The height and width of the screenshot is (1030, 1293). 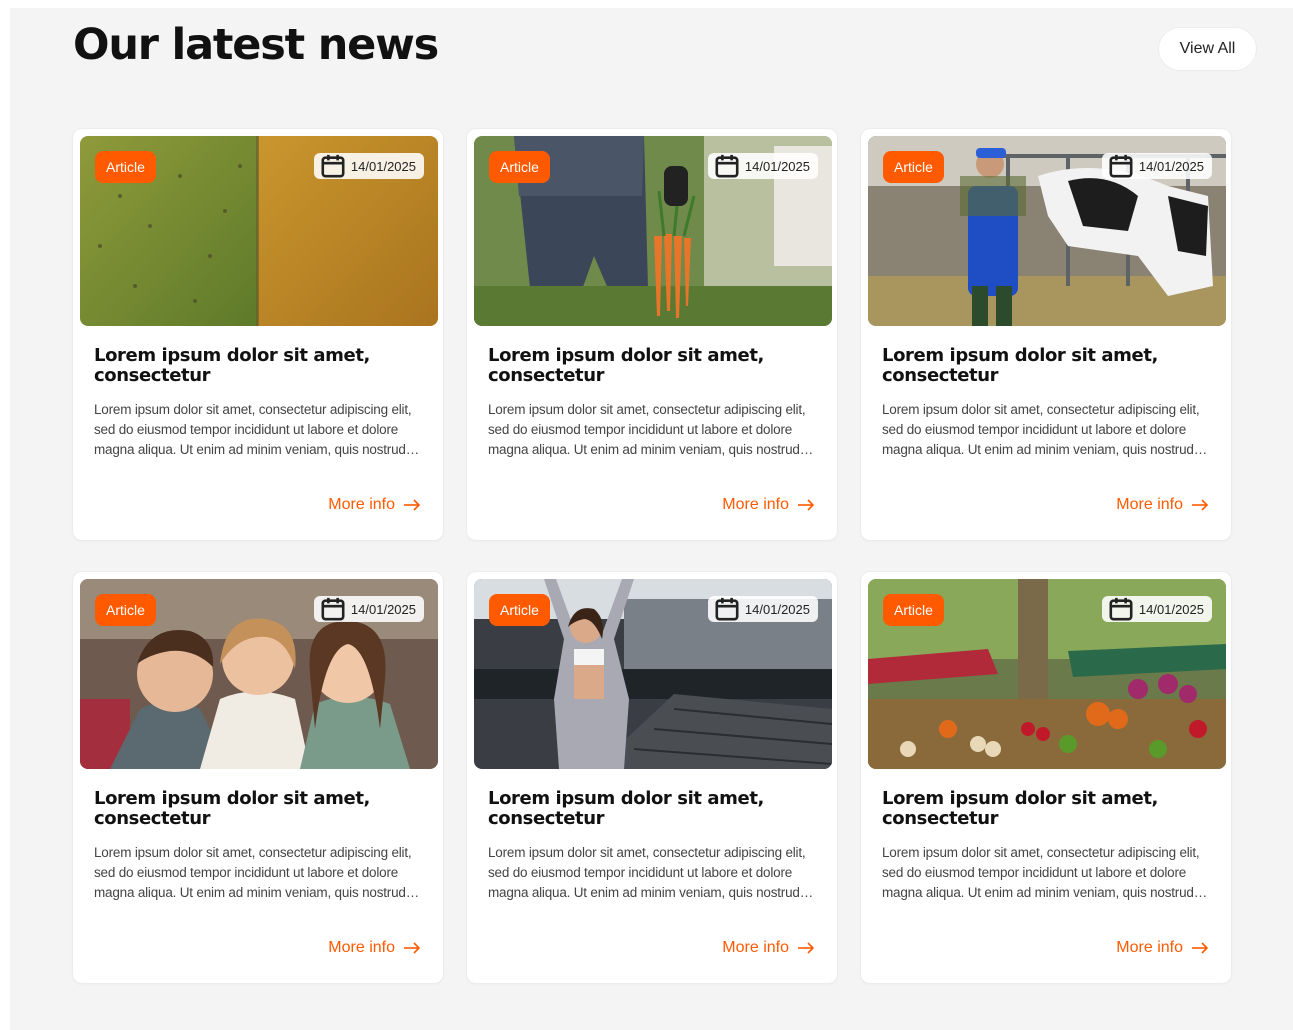 What do you see at coordinates (1207, 49) in the screenshot?
I see `view-all-button: View All` at bounding box center [1207, 49].